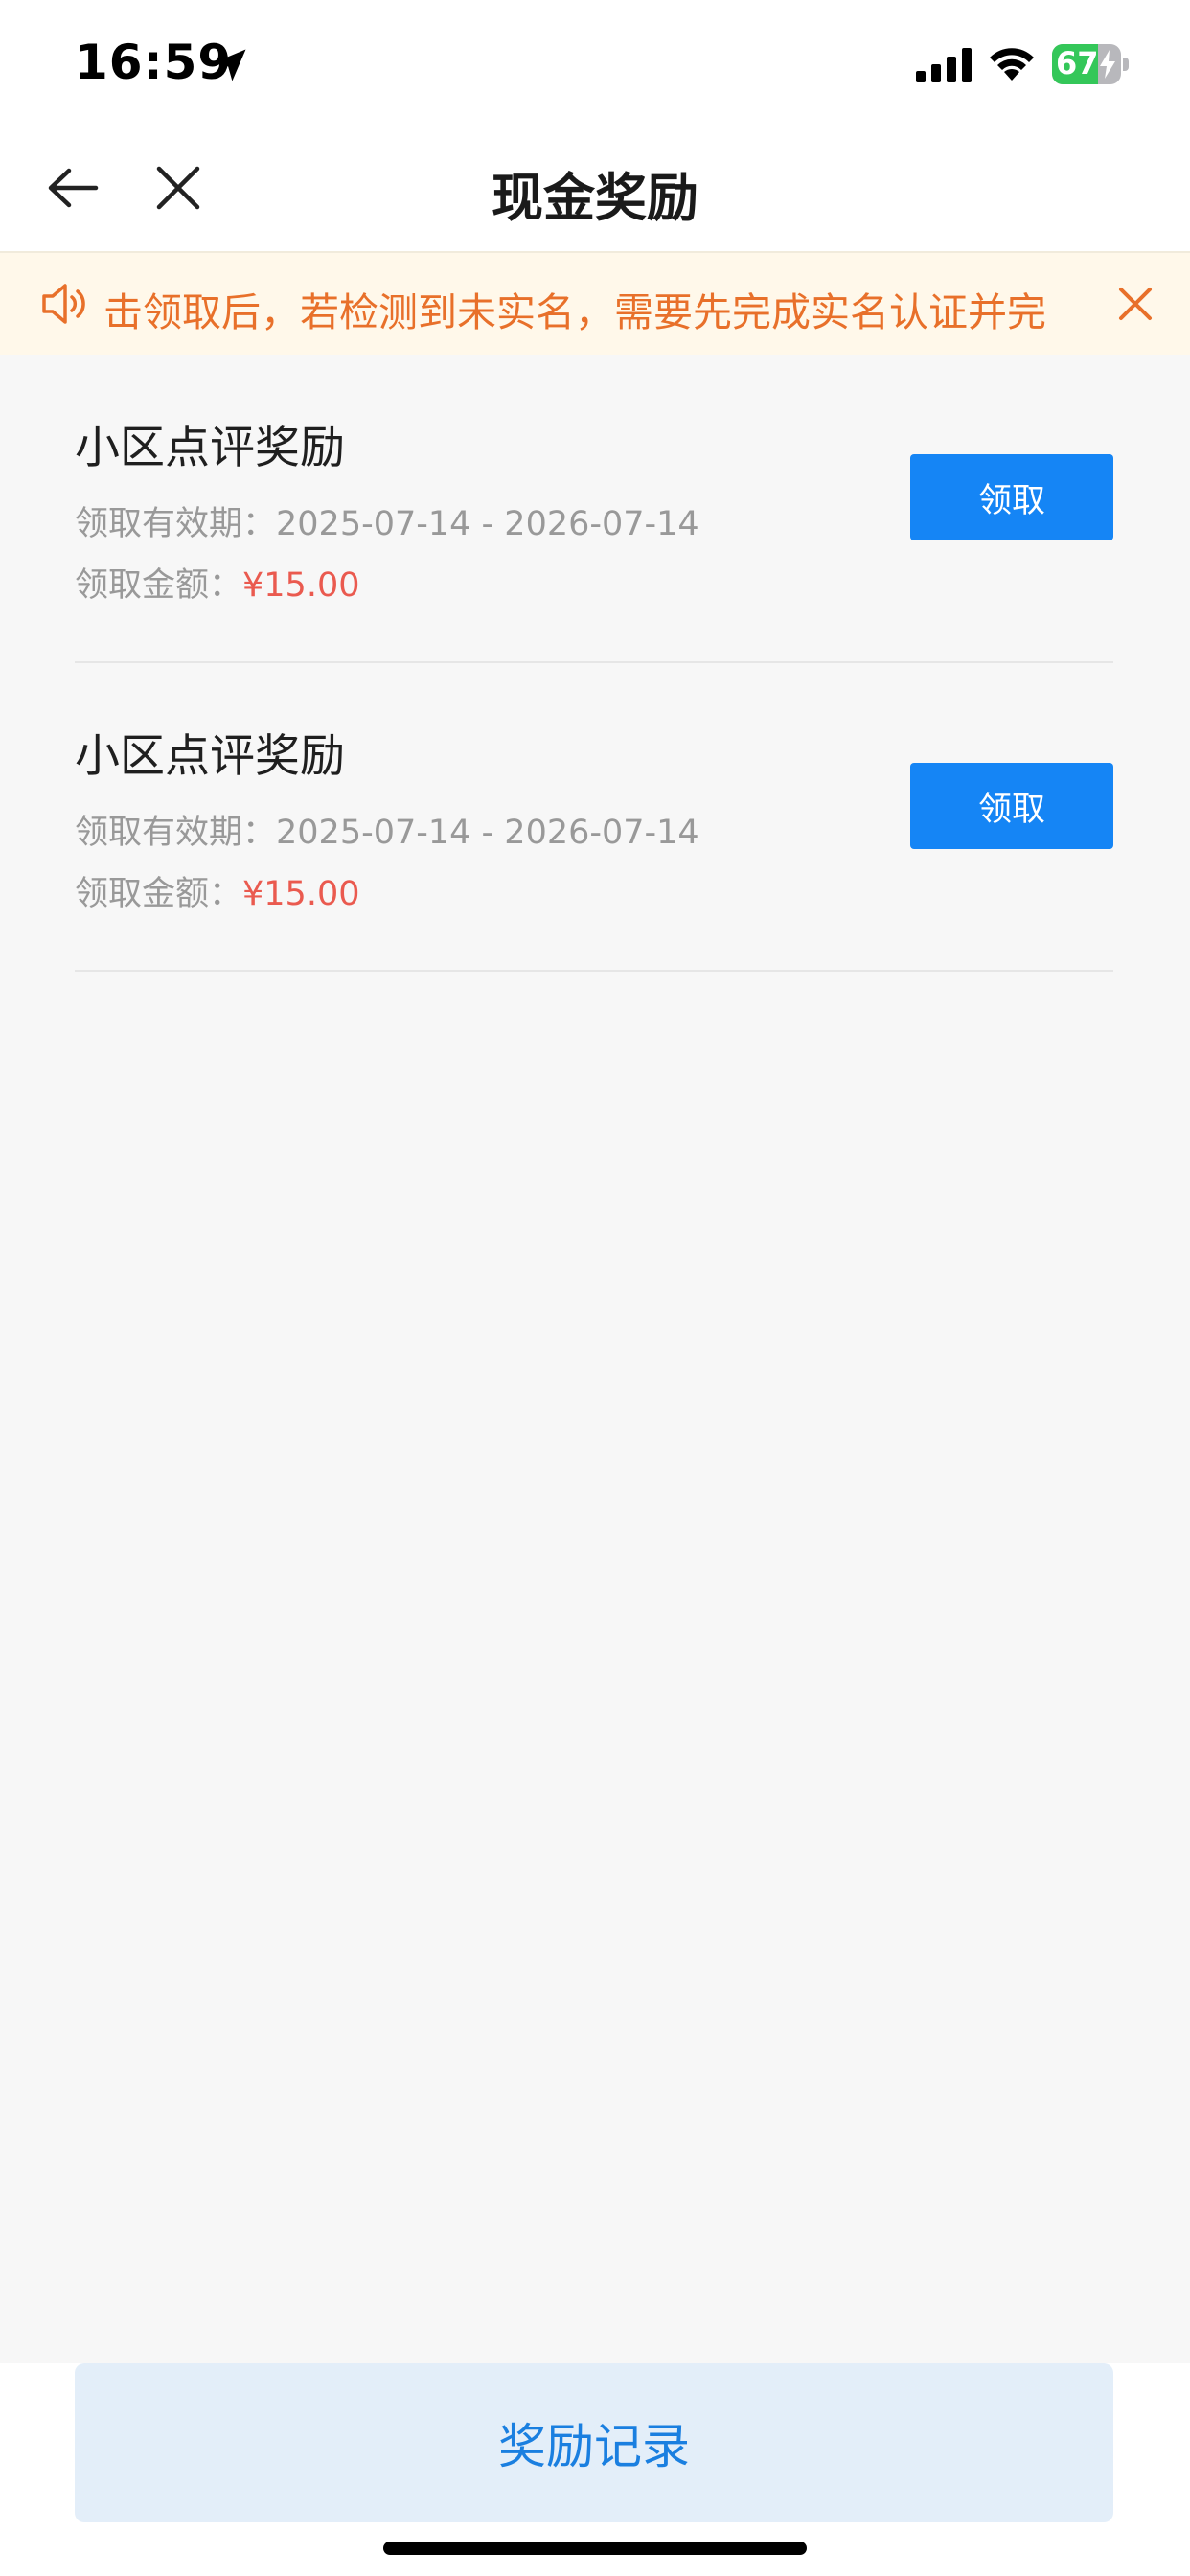 This screenshot has width=1190, height=2576. I want to click on speaker-icon, so click(64, 304).